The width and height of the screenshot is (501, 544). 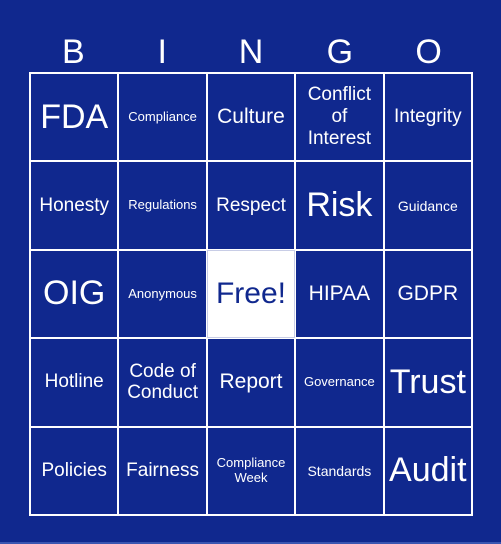 I want to click on header-letter-b: B, so click(x=73, y=52).